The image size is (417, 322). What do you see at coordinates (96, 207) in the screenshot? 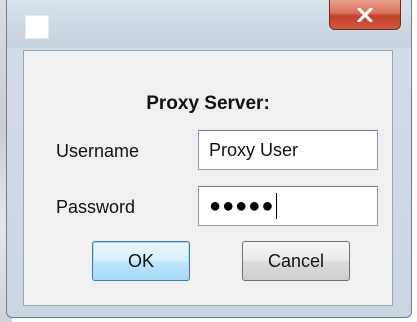
I see `password-label: Password` at bounding box center [96, 207].